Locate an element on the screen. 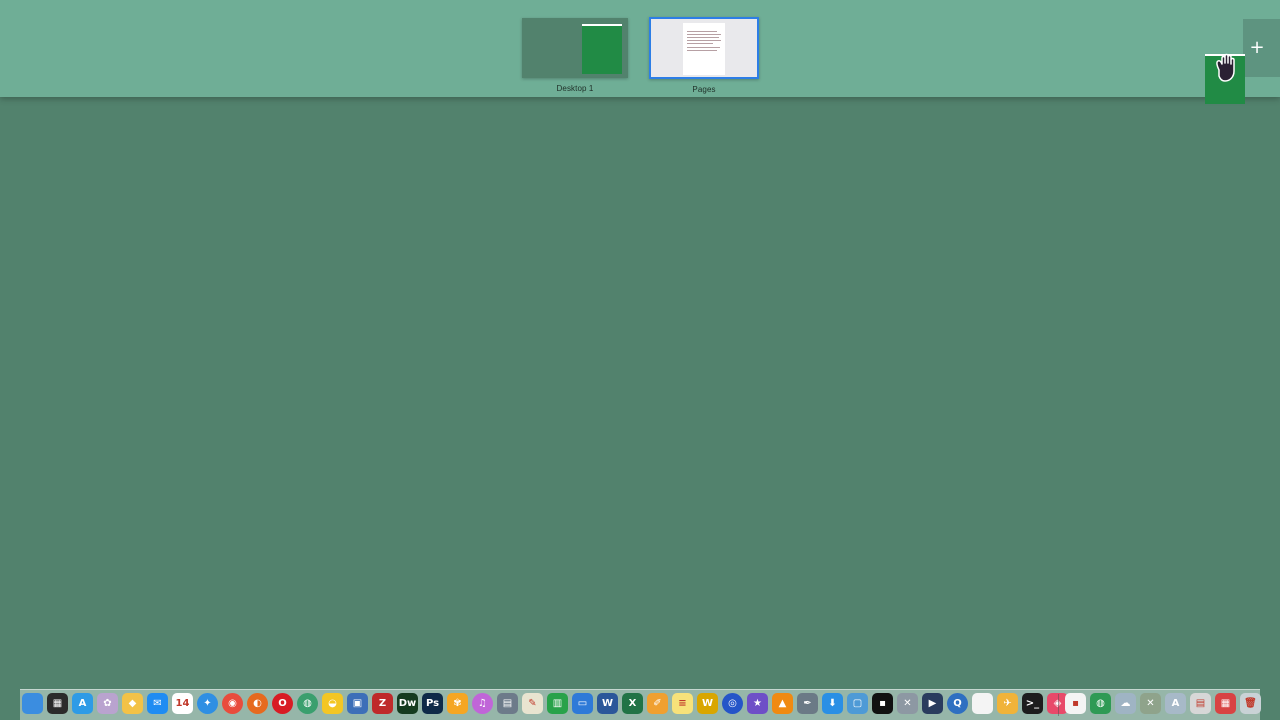 The height and width of the screenshot is (720, 1280). photoshop-icon: Ps is located at coordinates (432, 703).